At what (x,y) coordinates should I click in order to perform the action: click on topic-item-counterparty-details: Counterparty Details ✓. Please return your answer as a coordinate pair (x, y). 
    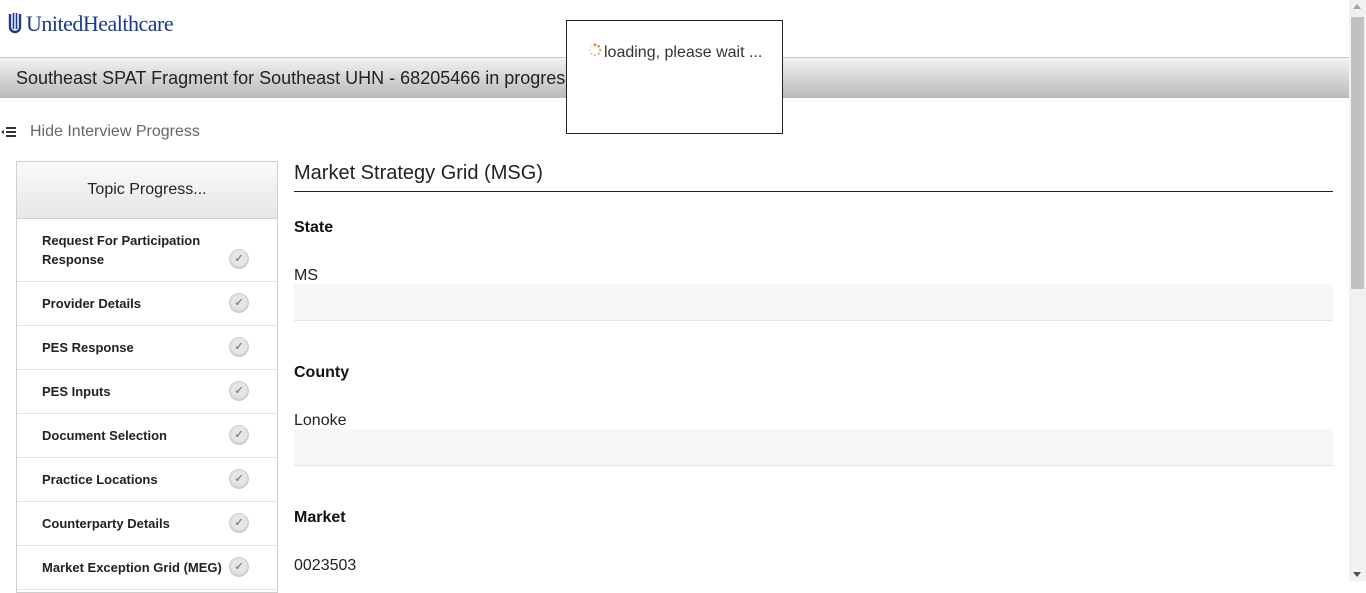
    Looking at the image, I should click on (147, 524).